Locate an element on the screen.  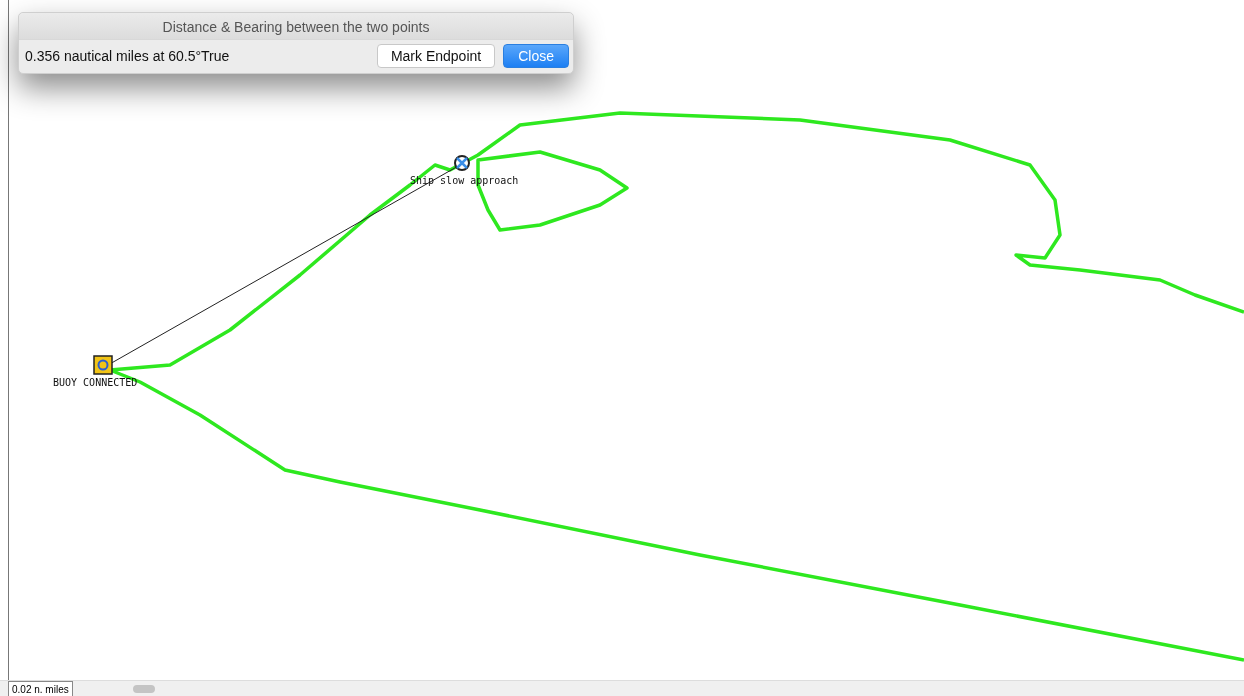
marker-label: BUOY CONNECTED is located at coordinates (95, 382).